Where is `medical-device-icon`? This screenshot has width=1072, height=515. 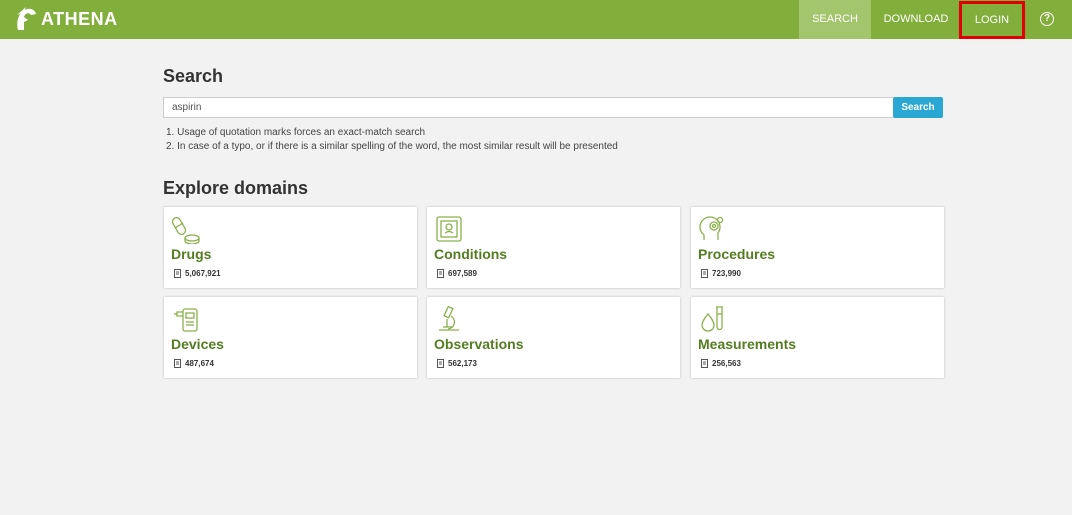
medical-device-icon is located at coordinates (186, 320).